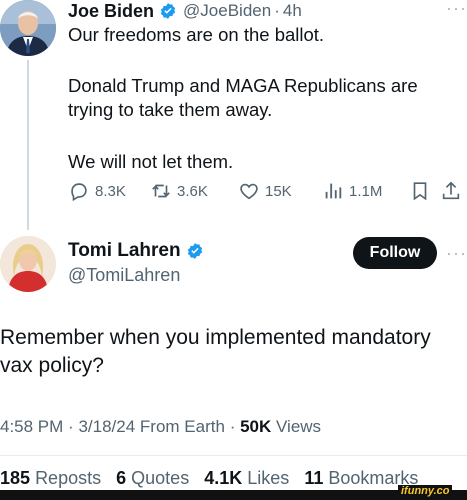  Describe the element at coordinates (395, 253) in the screenshot. I see `follow-button: Follow` at that location.